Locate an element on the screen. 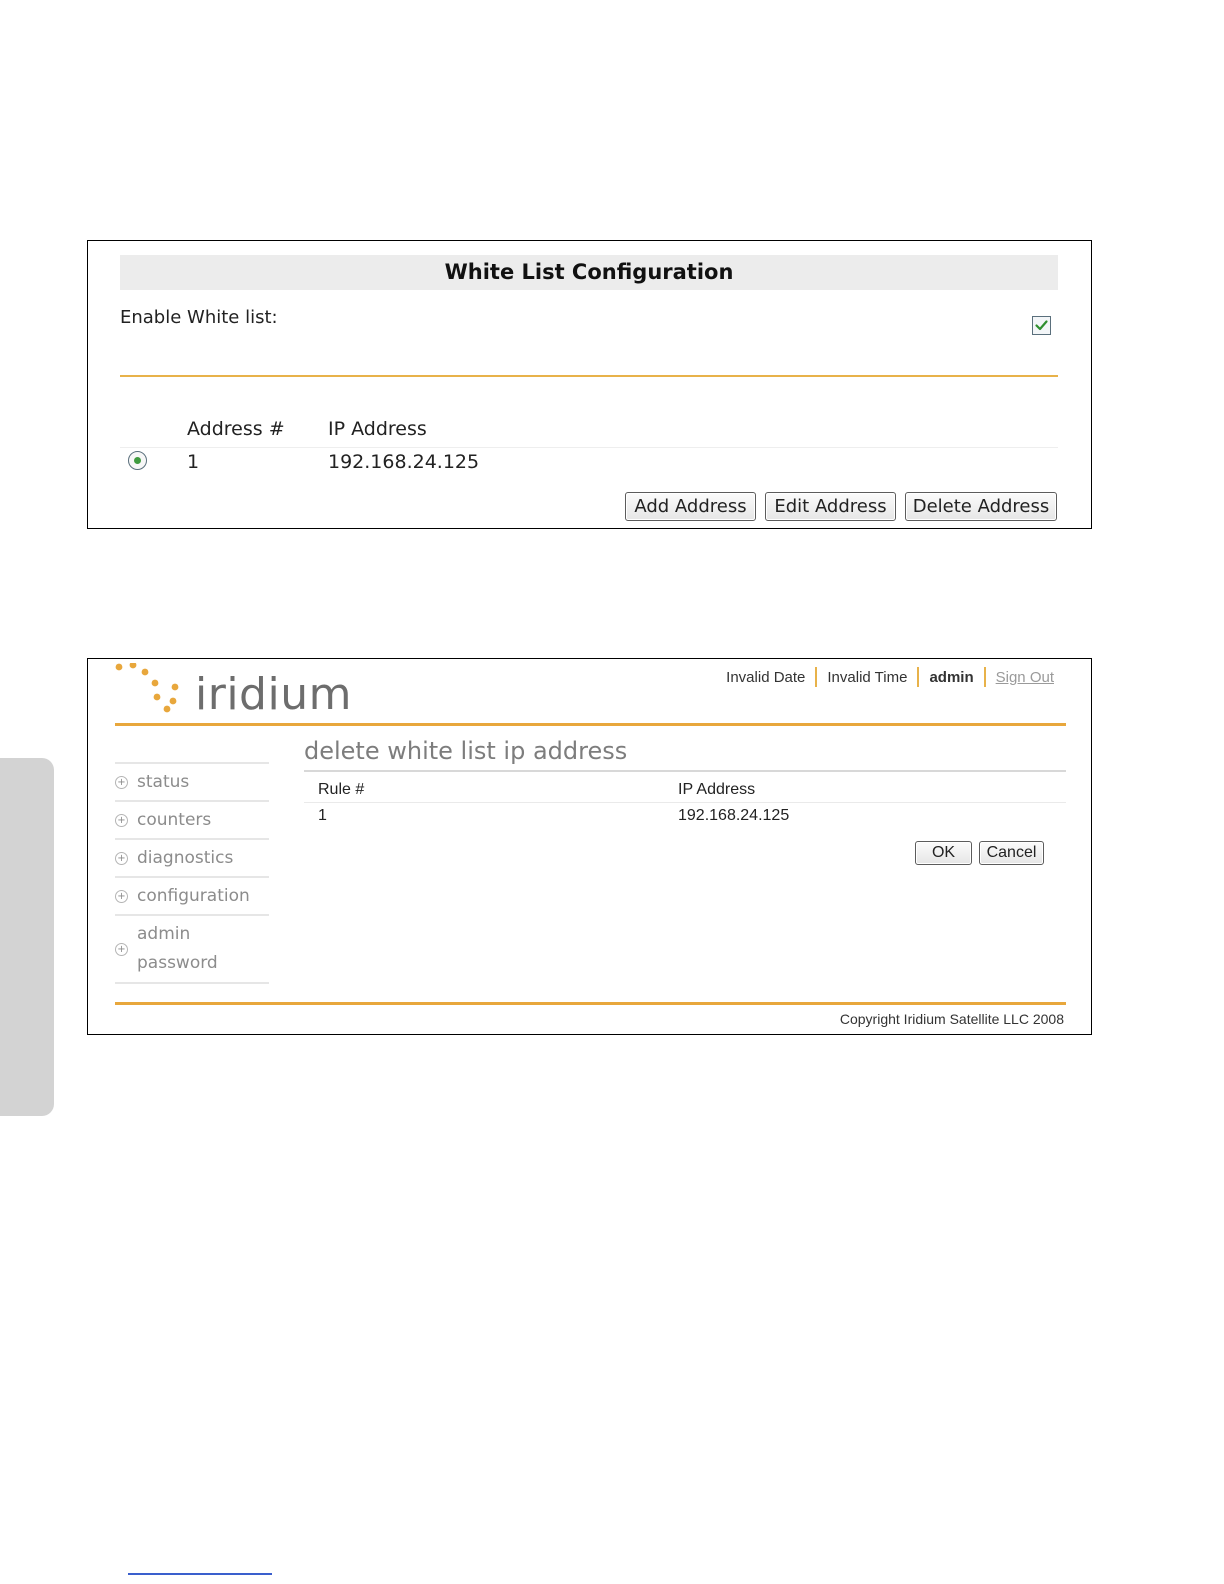 This screenshot has width=1224, height=1584. delete-address-button: Delete Address is located at coordinates (981, 506).